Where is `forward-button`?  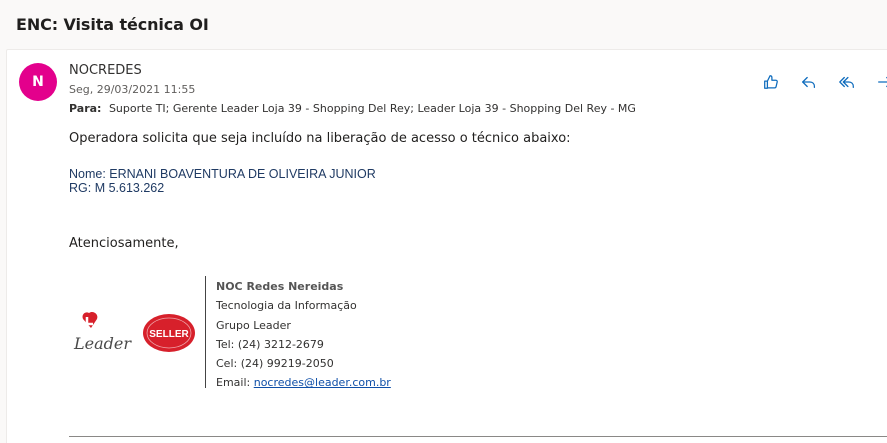 forward-button is located at coordinates (880, 82).